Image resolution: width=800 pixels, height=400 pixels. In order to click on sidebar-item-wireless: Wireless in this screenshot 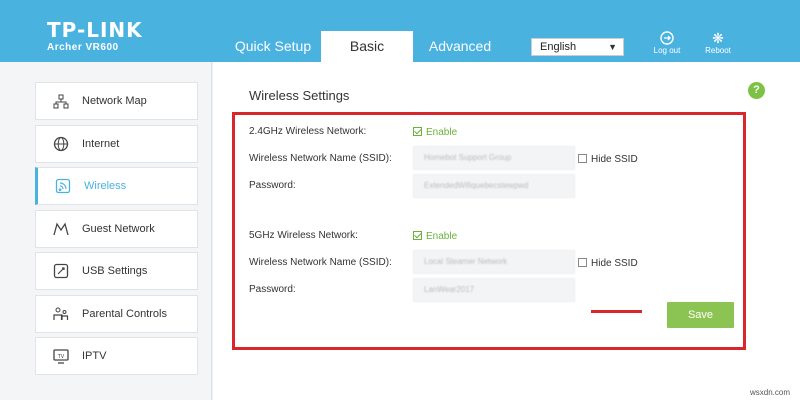, I will do `click(116, 186)`.